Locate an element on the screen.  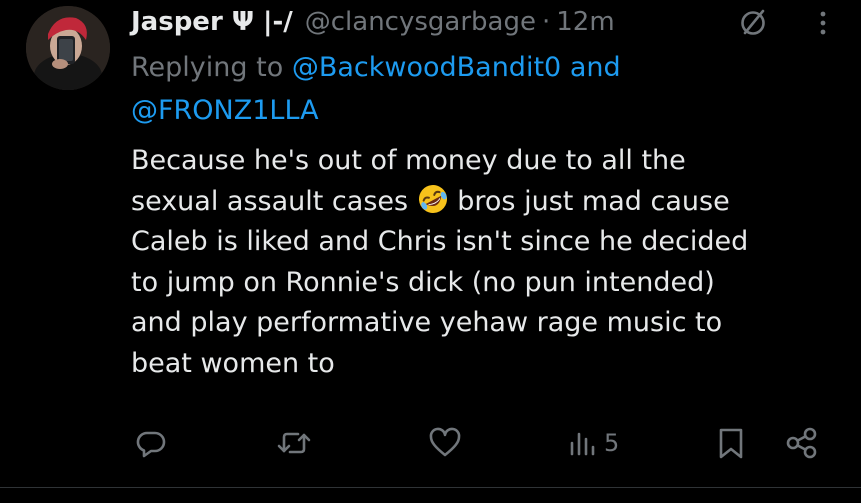
tweet-text-line: sexual assault cases bros just mad cause is located at coordinates (488, 202).